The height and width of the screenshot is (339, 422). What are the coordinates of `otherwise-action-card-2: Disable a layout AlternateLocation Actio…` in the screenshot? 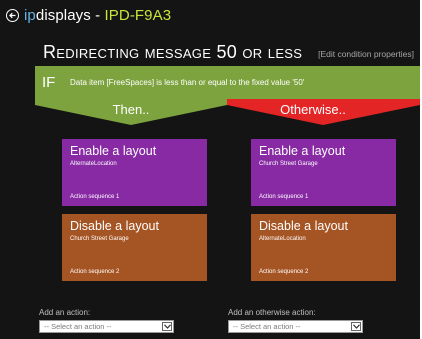 It's located at (323, 247).